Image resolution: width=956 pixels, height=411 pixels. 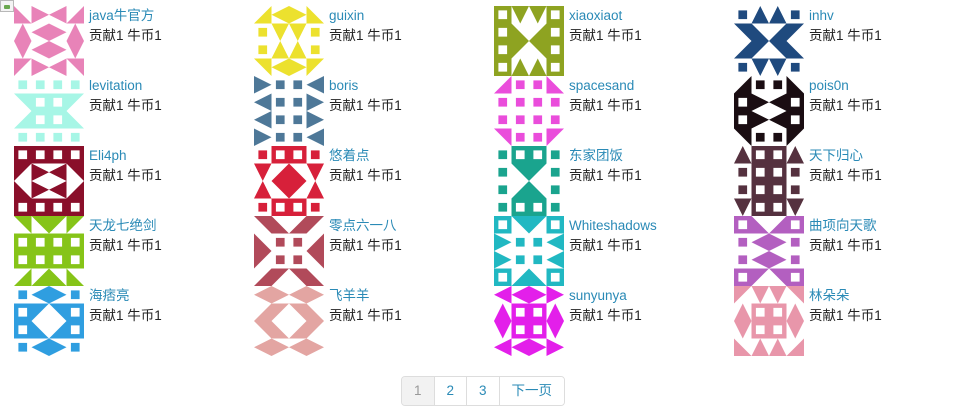 I want to click on member-card: 林朵朵贡献1 牛币1, so click(x=835, y=318).